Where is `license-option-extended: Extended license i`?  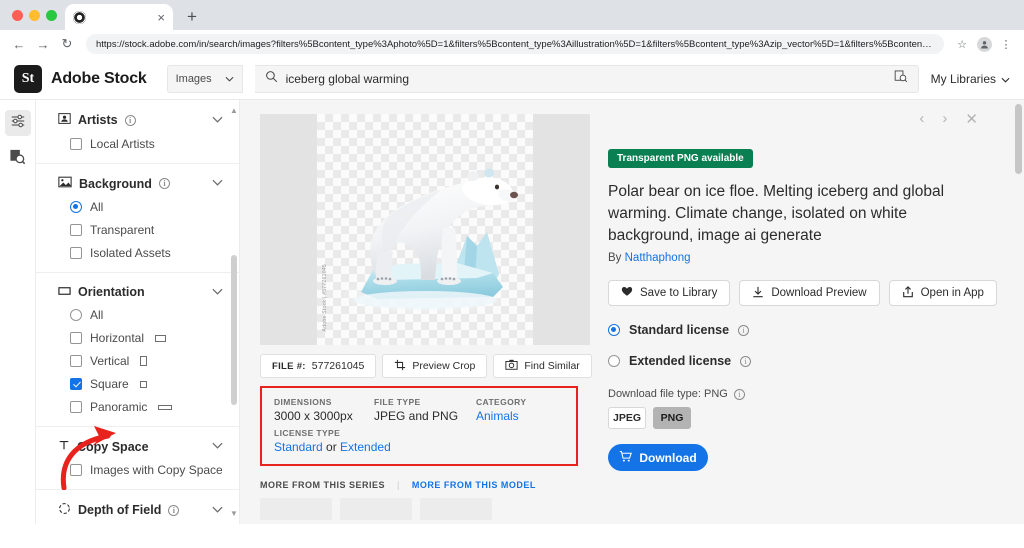
license-option-extended: Extended license i is located at coordinates (808, 361).